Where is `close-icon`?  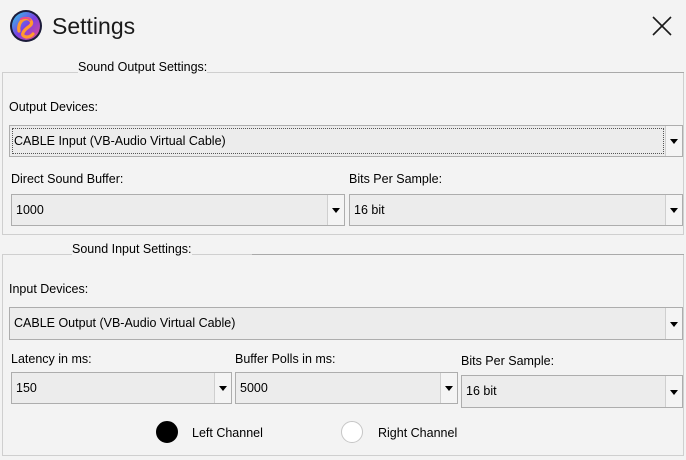 close-icon is located at coordinates (662, 26).